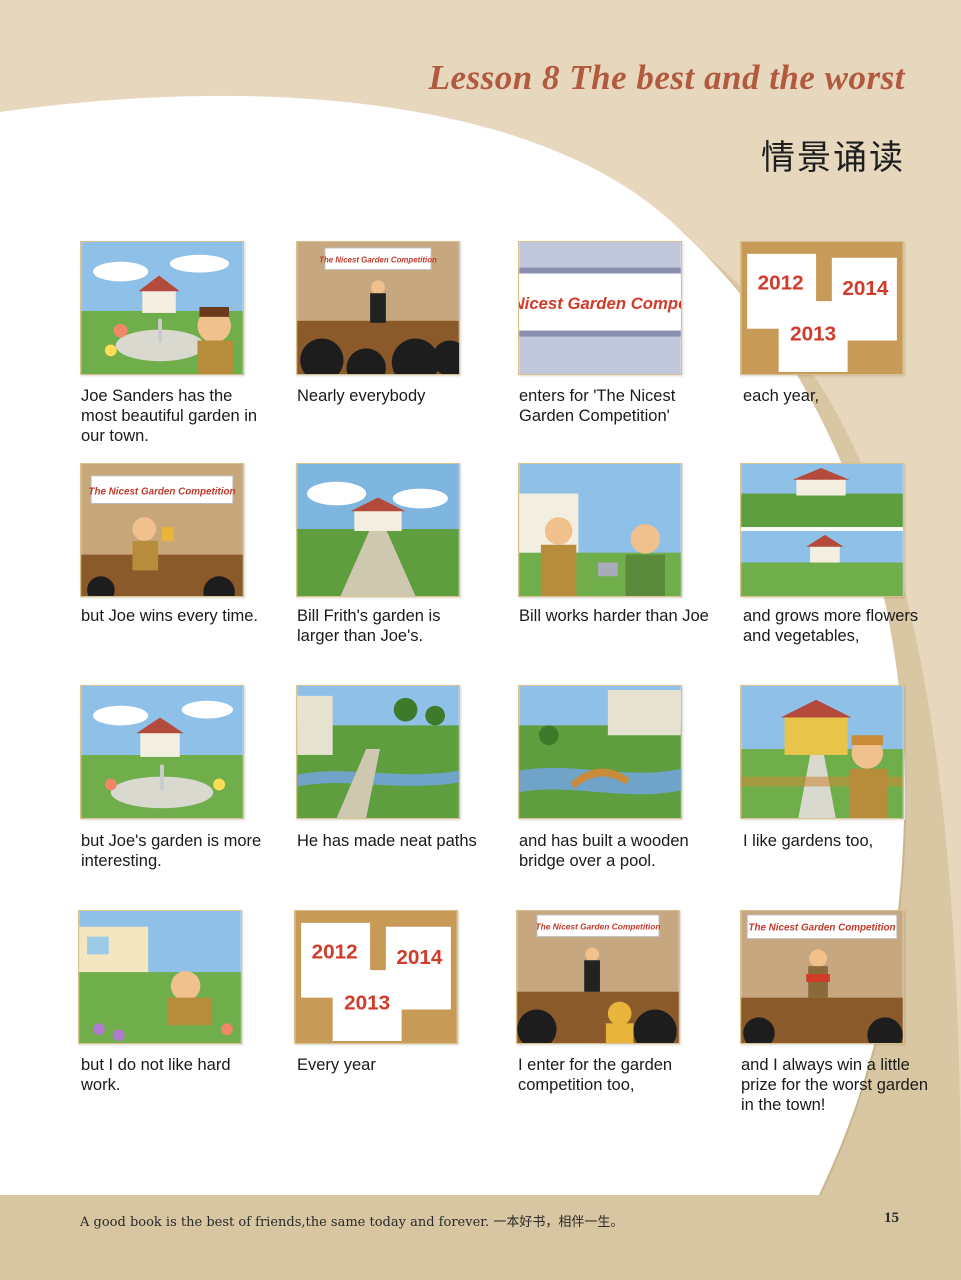 The height and width of the screenshot is (1280, 961). Describe the element at coordinates (361, 396) in the screenshot. I see `panel-2-caption: Nearly everybody` at that location.